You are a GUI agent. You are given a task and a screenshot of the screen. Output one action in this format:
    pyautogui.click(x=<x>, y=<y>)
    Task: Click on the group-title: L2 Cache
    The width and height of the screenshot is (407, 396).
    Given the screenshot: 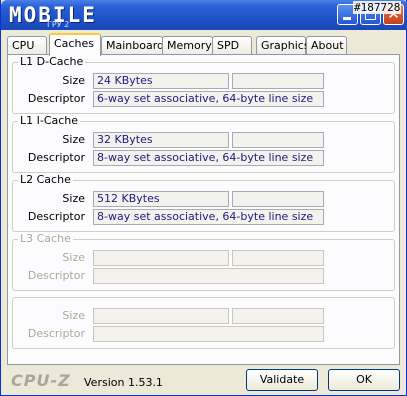 What is the action you would take?
    pyautogui.click(x=45, y=179)
    